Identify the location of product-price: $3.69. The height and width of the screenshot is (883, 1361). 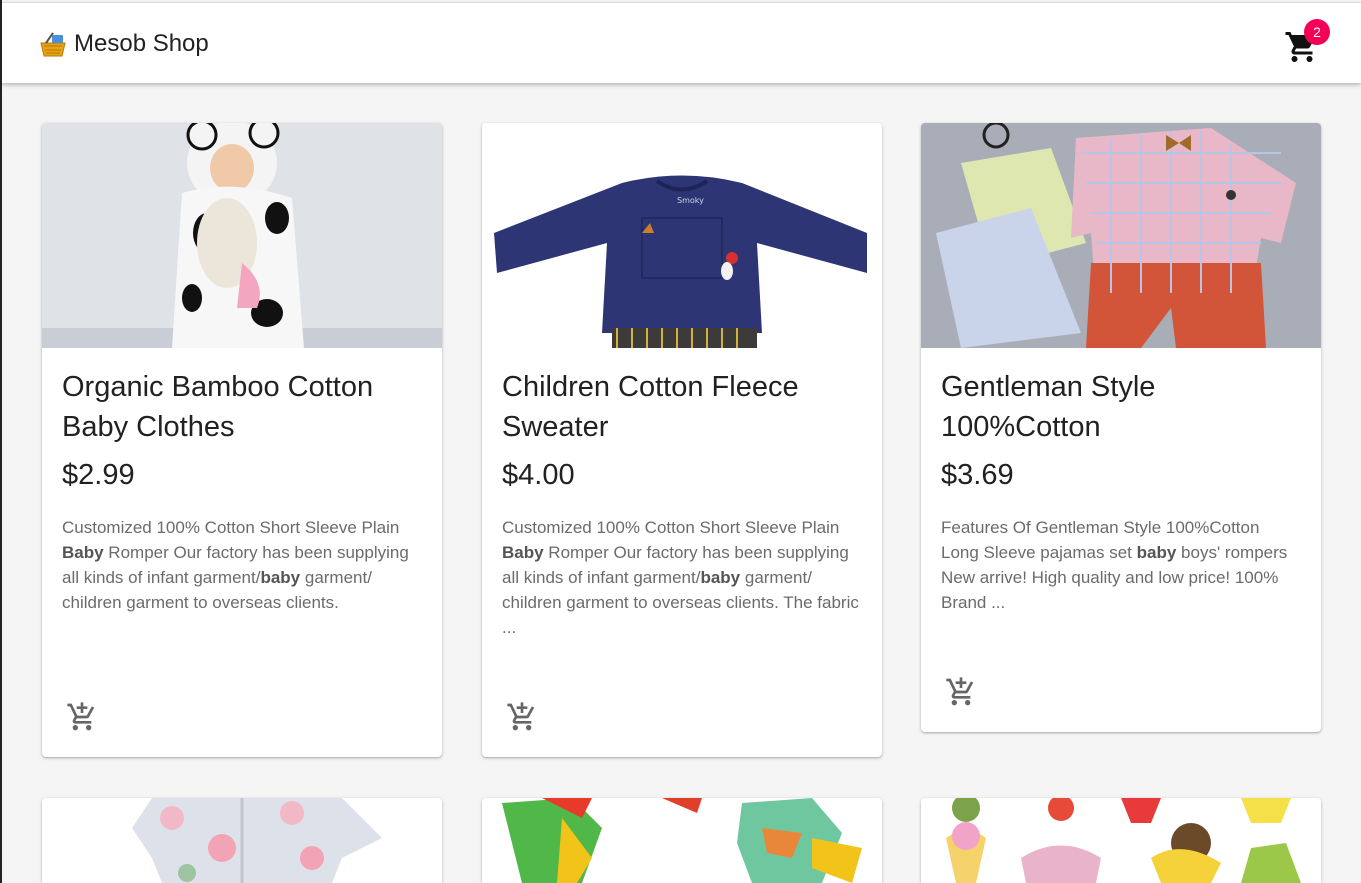
(977, 475).